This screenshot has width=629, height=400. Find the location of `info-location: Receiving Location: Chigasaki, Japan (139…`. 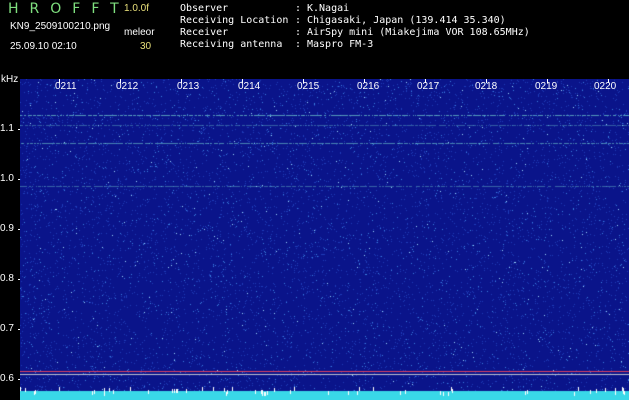

info-location: Receiving Location: Chigasaki, Japan (139… is located at coordinates (343, 21).